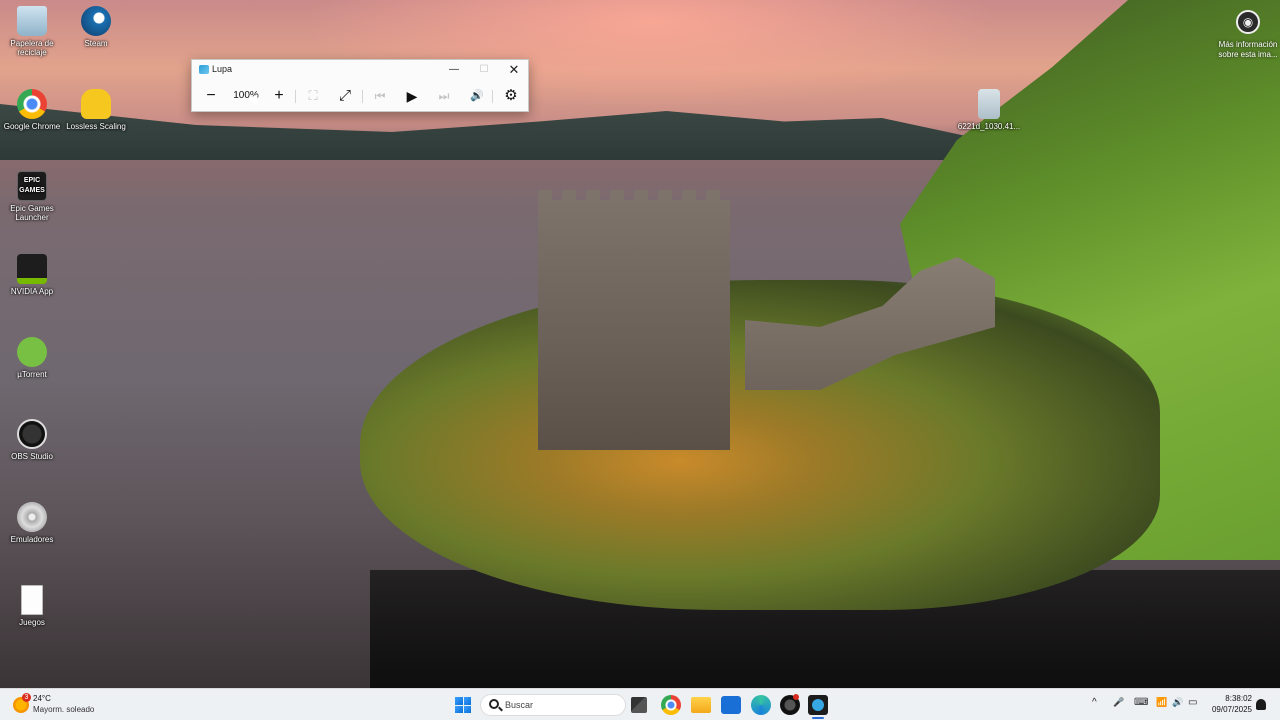 The image size is (1280, 720). What do you see at coordinates (796, 697) in the screenshot?
I see `recording-badge` at bounding box center [796, 697].